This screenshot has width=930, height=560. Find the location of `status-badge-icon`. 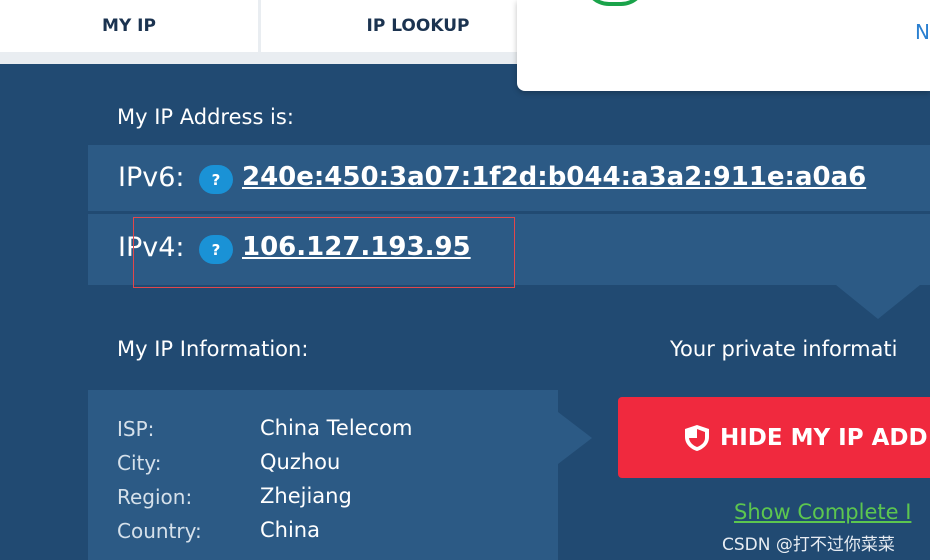

status-badge-icon is located at coordinates (615, 3).